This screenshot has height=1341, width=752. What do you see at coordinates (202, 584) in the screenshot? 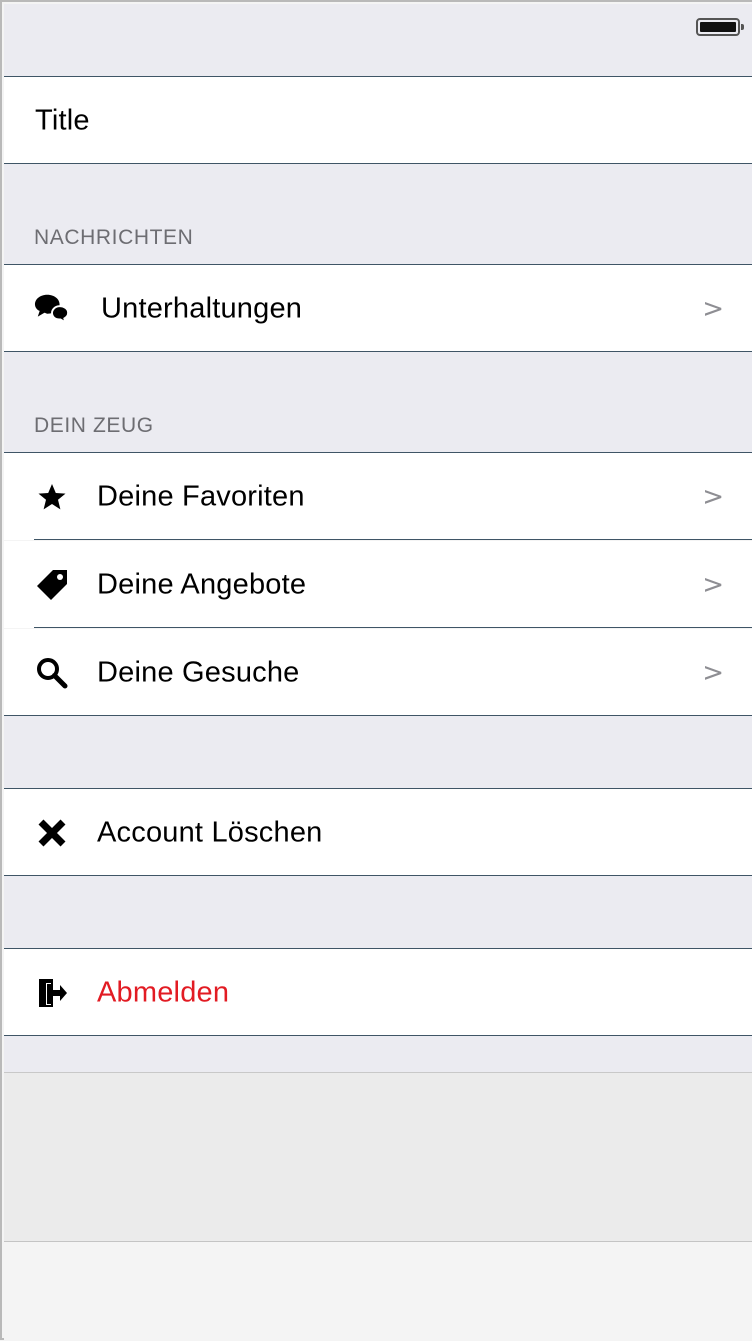
I see `offers-label: Deine Angebote` at bounding box center [202, 584].